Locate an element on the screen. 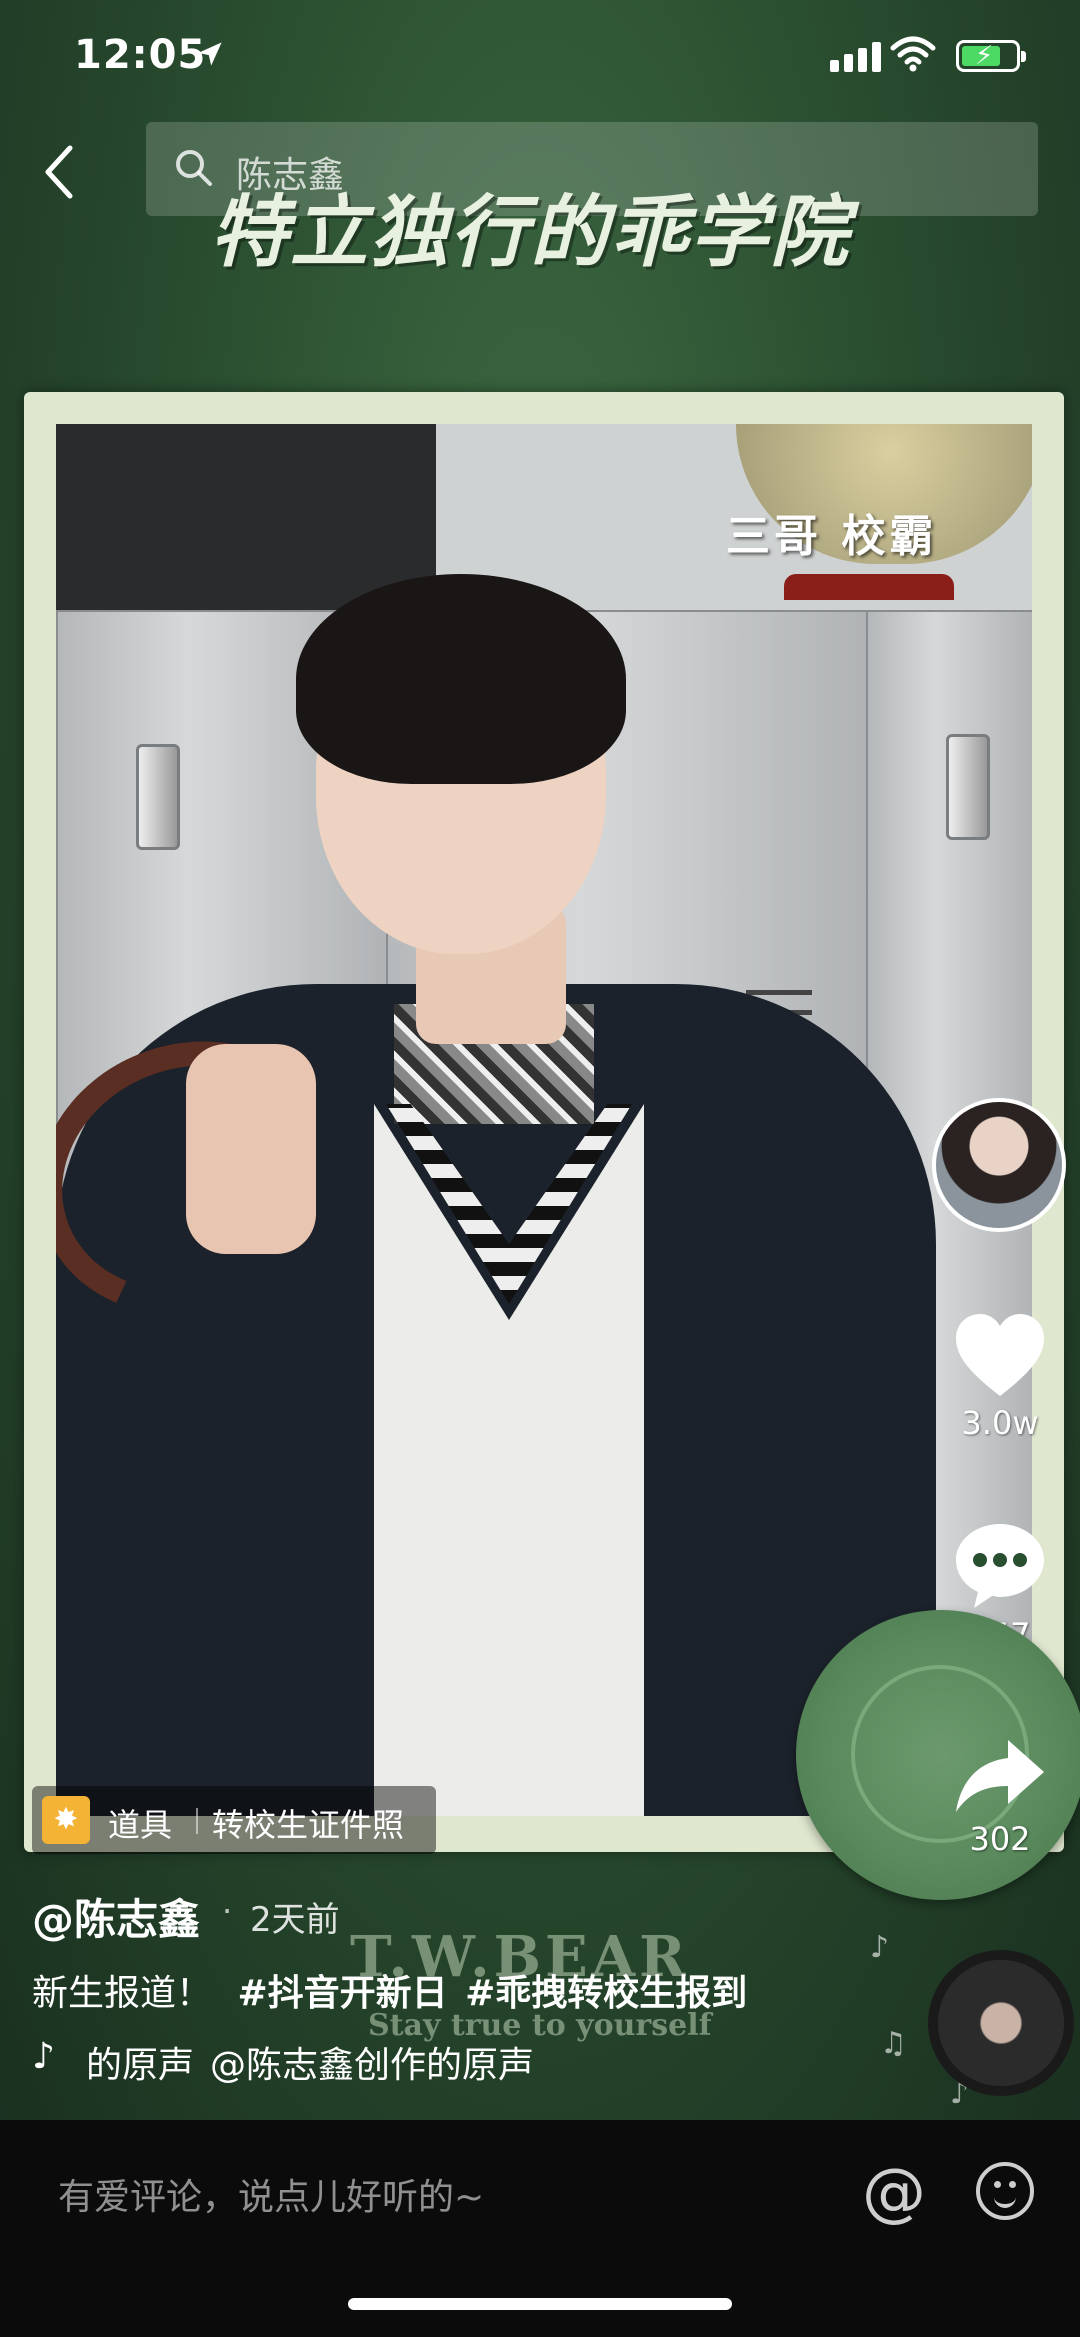  status-time: 12:05 is located at coordinates (140, 55).